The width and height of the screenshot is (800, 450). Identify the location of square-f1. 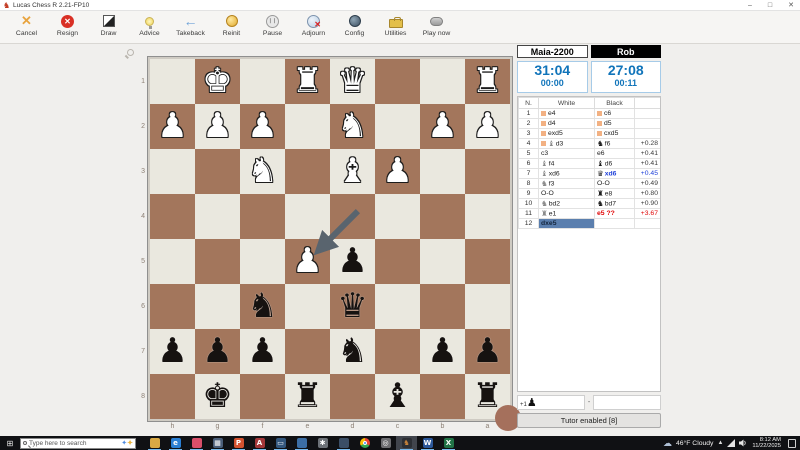
(262, 81).